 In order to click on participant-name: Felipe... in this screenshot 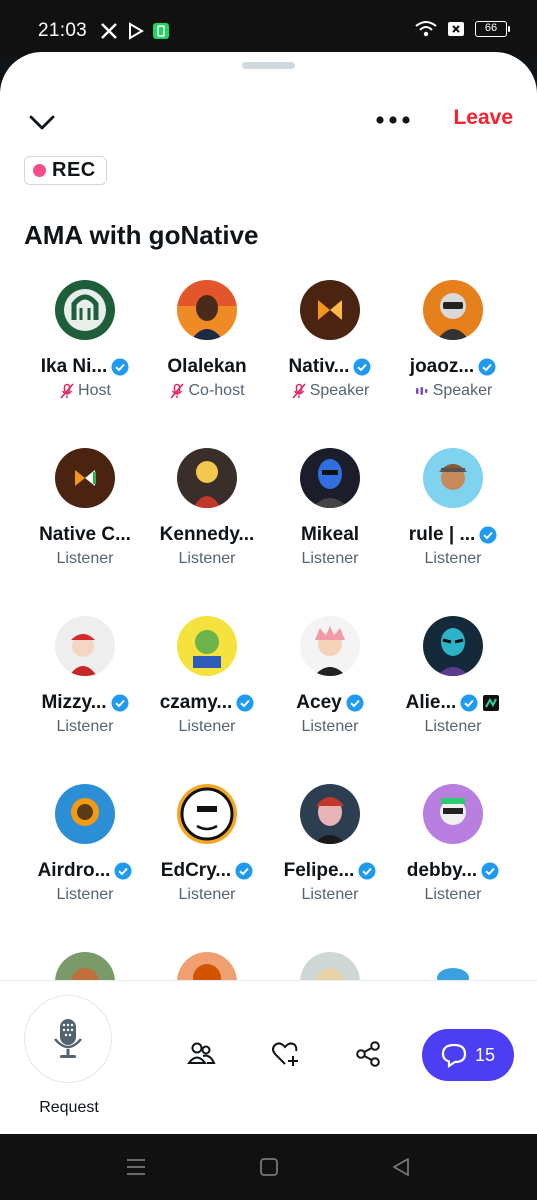, I will do `click(319, 870)`.